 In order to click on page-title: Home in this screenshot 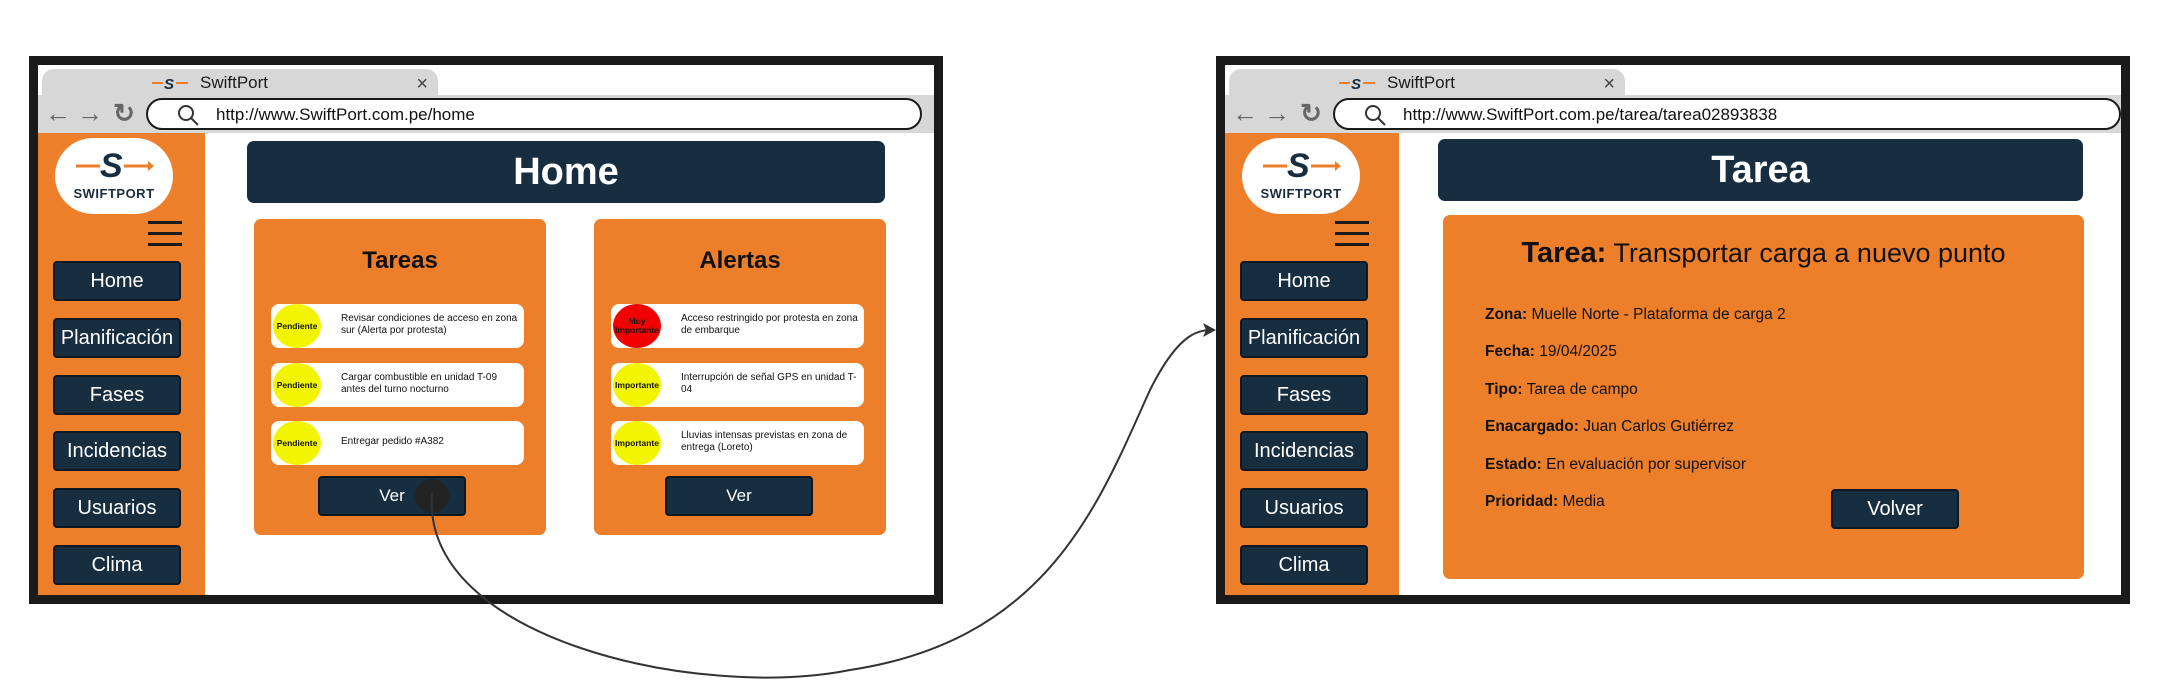, I will do `click(566, 172)`.